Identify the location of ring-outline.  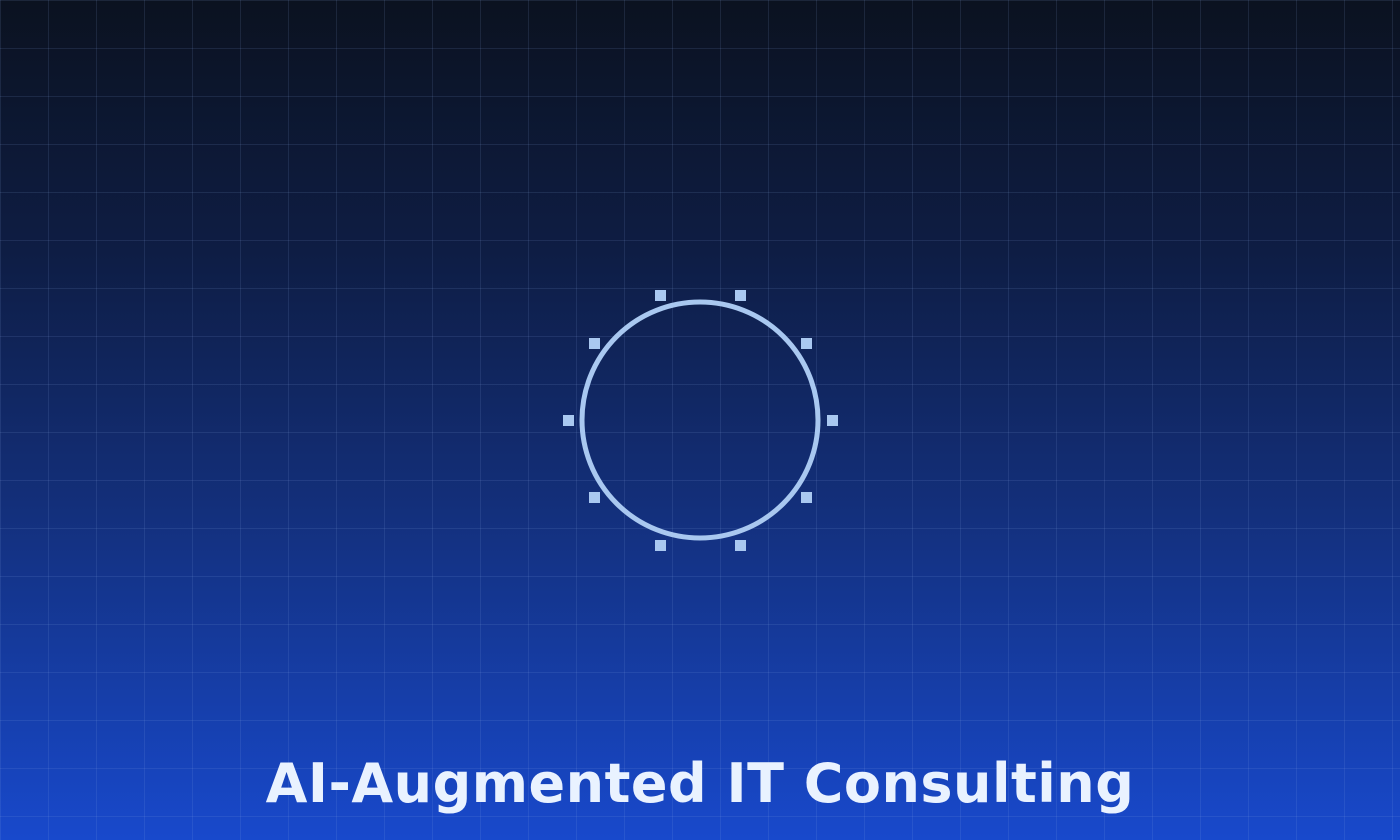
(700, 420).